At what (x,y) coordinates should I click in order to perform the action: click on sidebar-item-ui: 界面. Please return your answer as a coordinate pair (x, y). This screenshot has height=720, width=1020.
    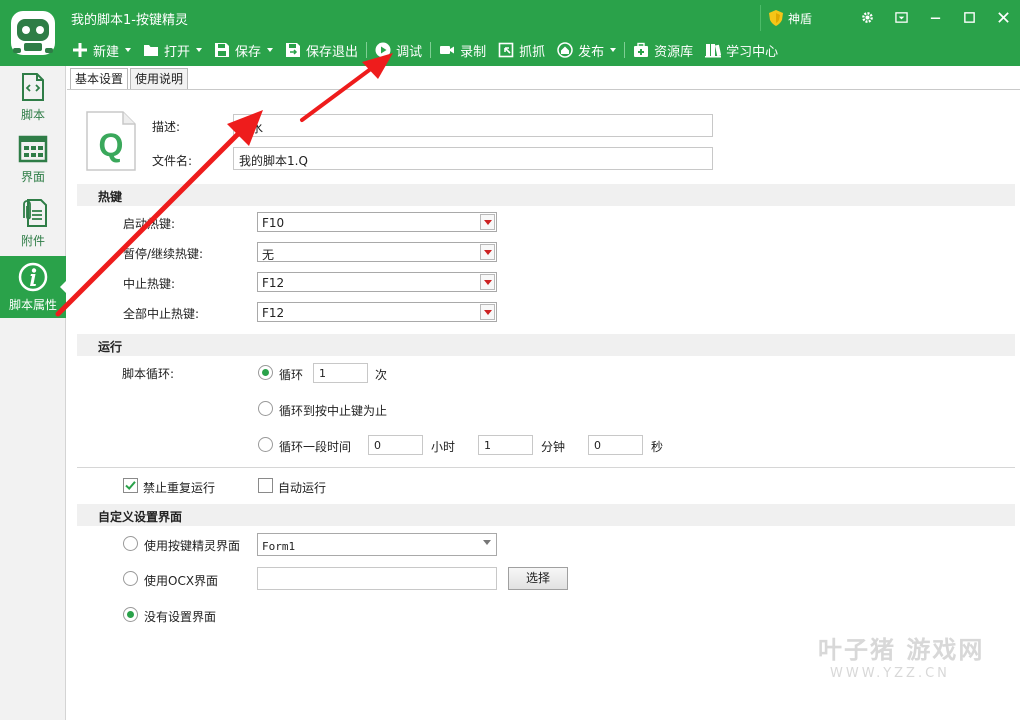
    Looking at the image, I should click on (33, 159).